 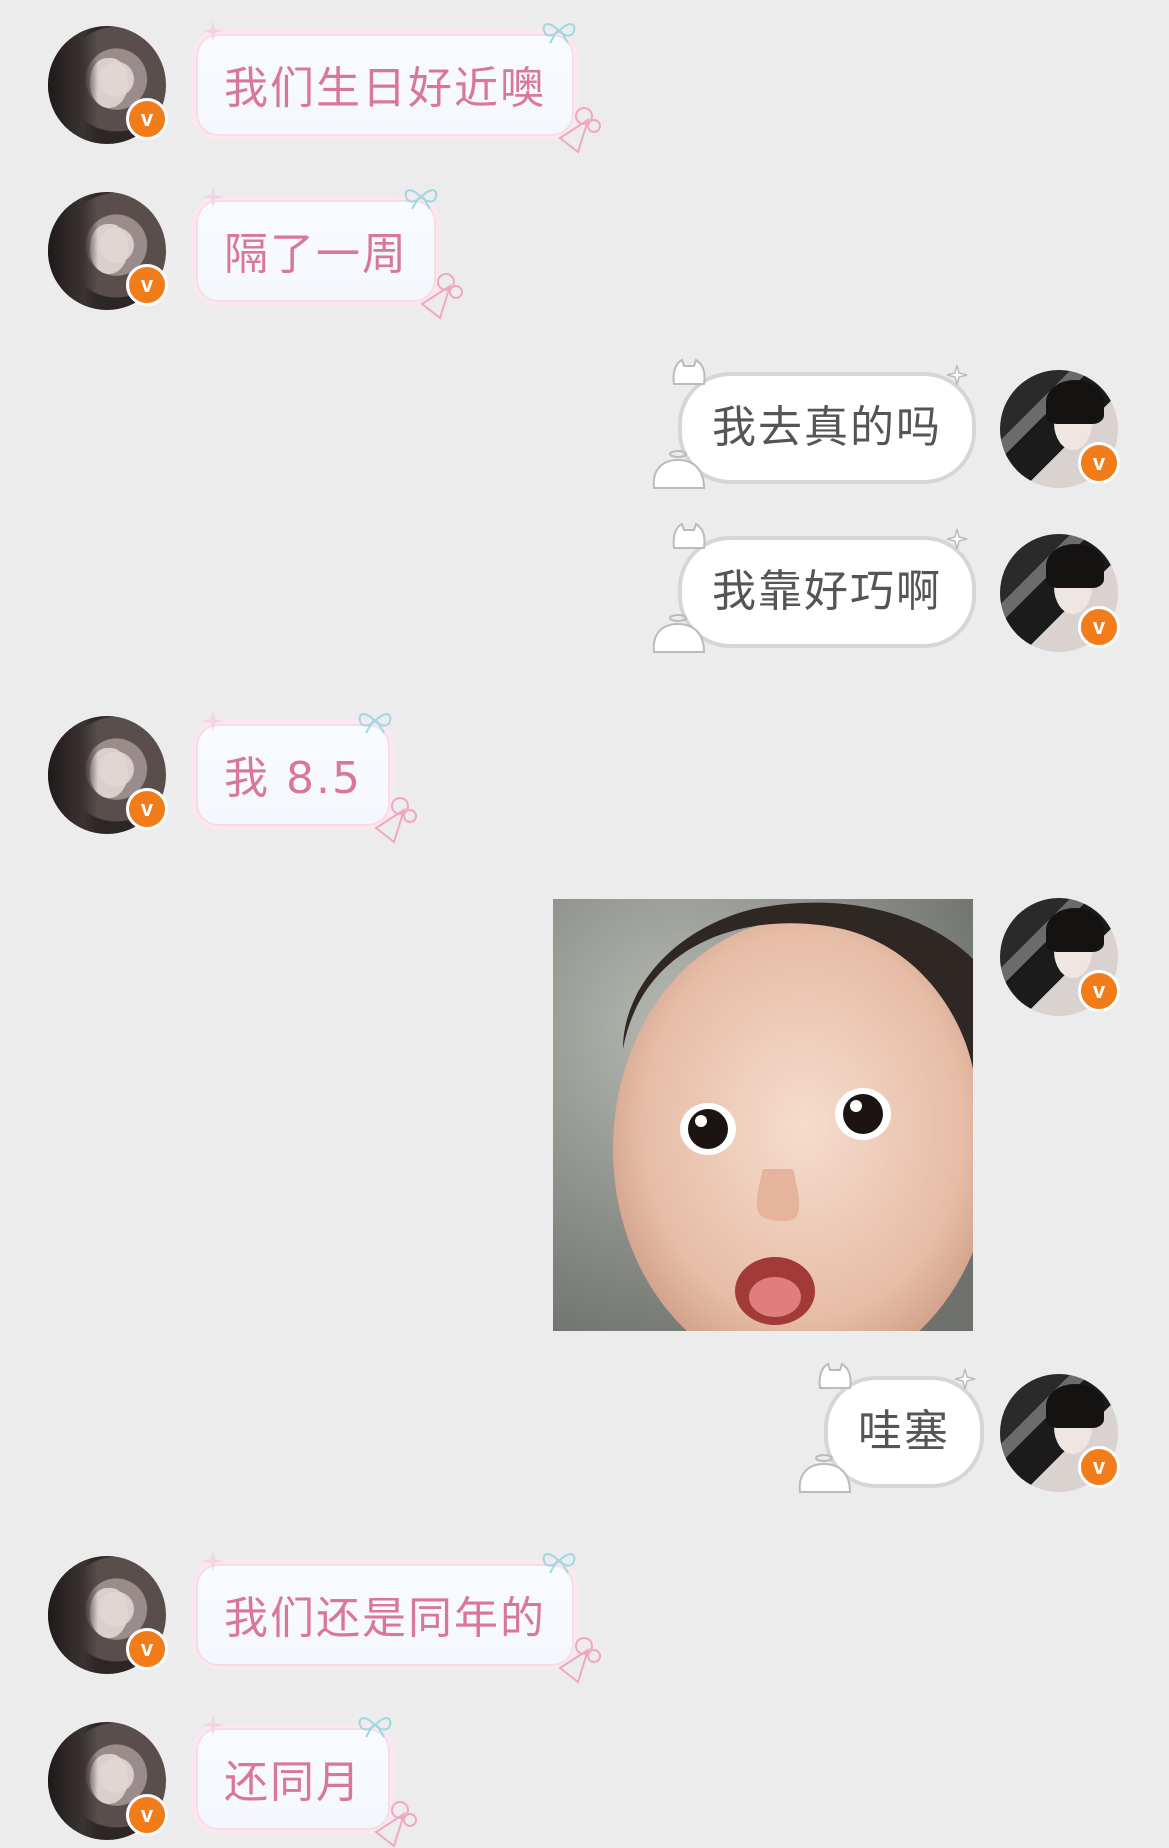 I want to click on message-bubble-incoming: 我 8.5, so click(x=304, y=777).